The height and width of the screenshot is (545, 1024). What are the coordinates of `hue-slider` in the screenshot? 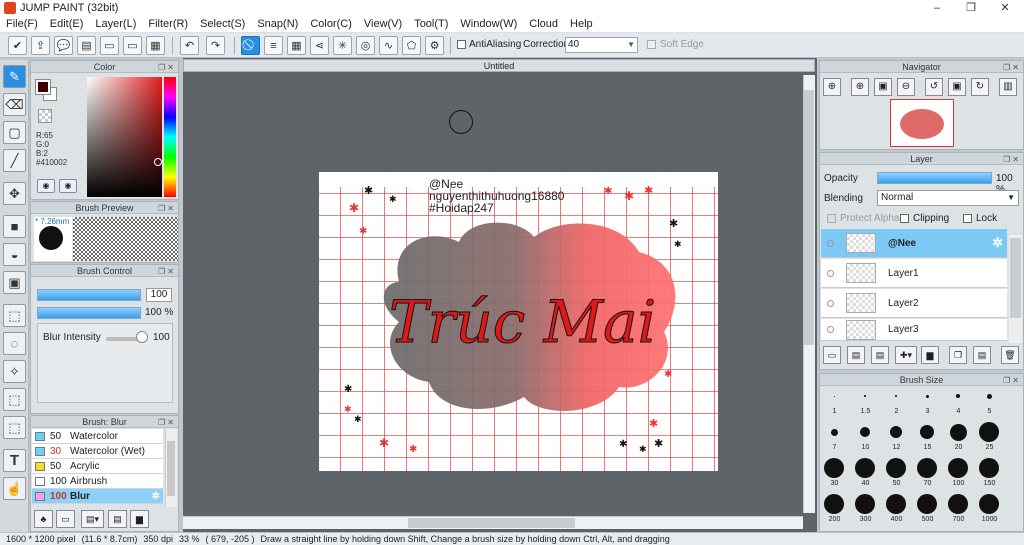 It's located at (170, 137).